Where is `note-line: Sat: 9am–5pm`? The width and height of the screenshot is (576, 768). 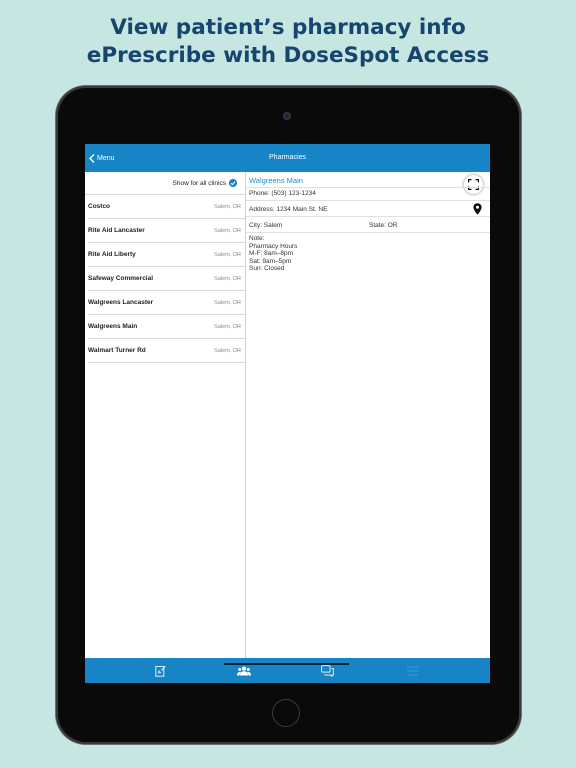
note-line: Sat: 9am–5pm is located at coordinates (270, 261).